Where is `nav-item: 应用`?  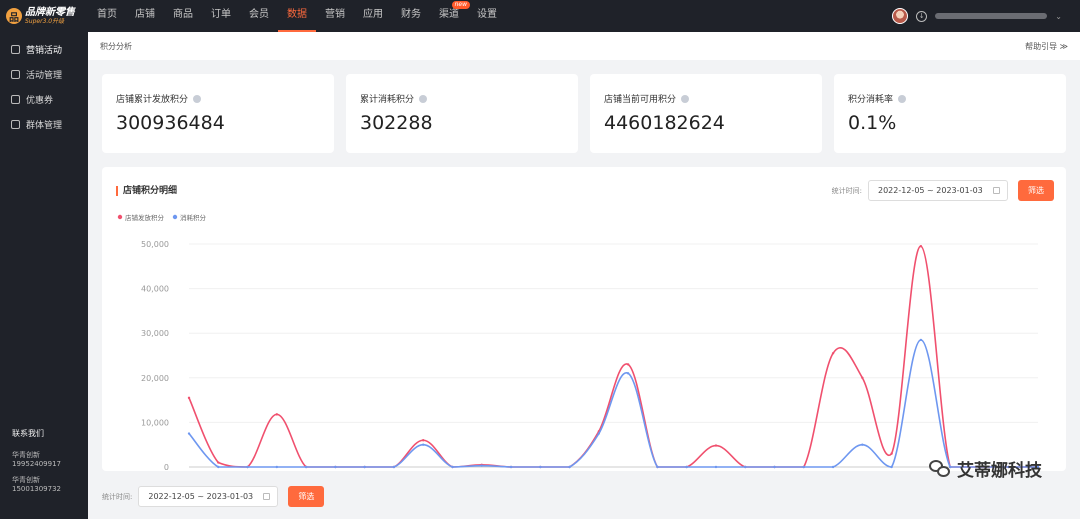 nav-item: 应用 is located at coordinates (373, 16).